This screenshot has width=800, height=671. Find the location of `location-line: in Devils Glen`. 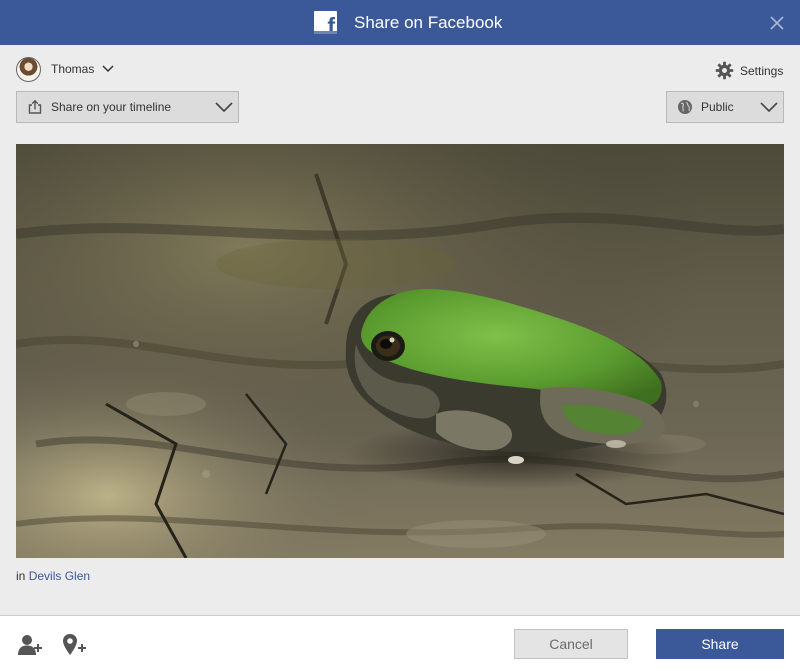

location-line: in Devils Glen is located at coordinates (53, 576).